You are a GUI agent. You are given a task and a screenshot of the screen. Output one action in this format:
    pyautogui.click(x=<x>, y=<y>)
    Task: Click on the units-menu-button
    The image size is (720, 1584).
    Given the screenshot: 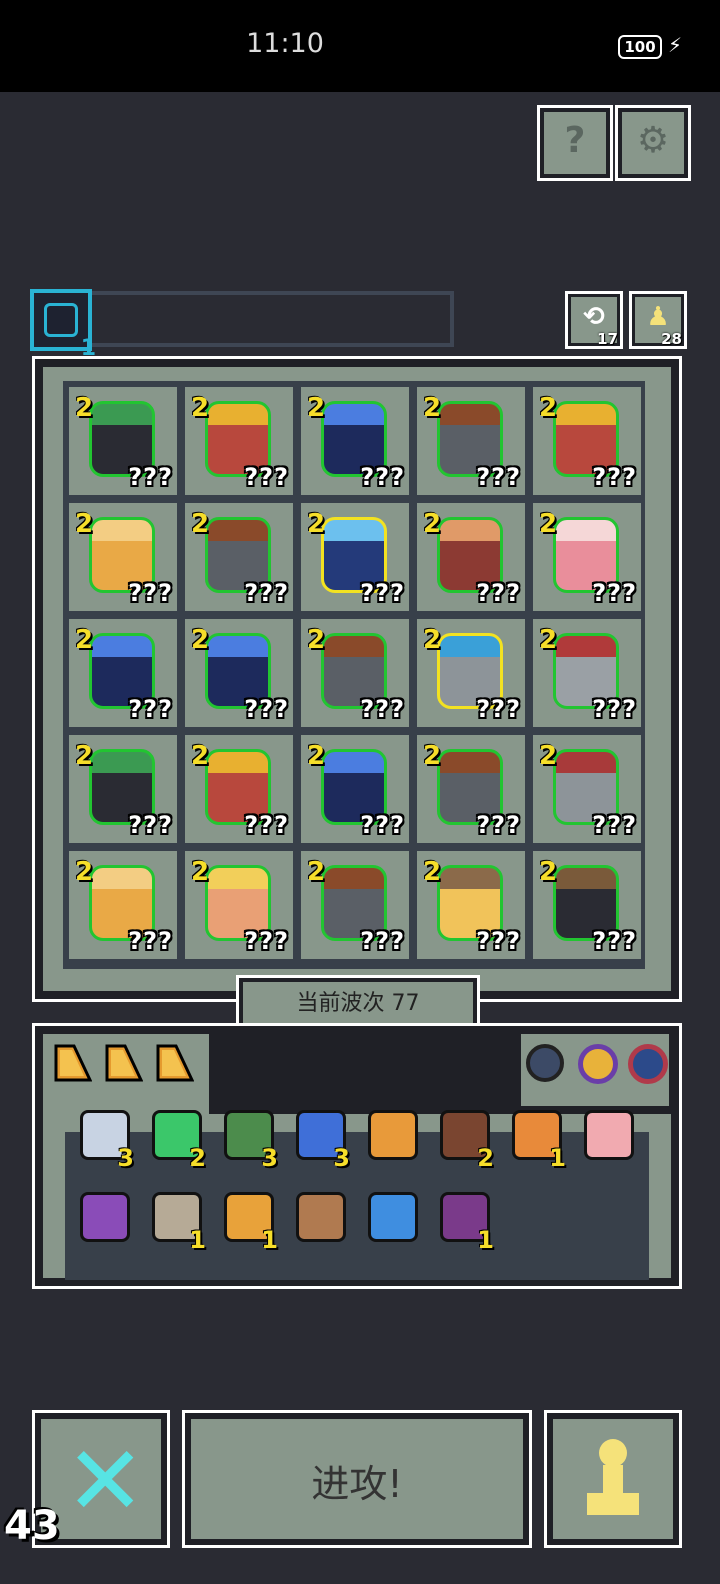 What is the action you would take?
    pyautogui.click(x=613, y=1479)
    